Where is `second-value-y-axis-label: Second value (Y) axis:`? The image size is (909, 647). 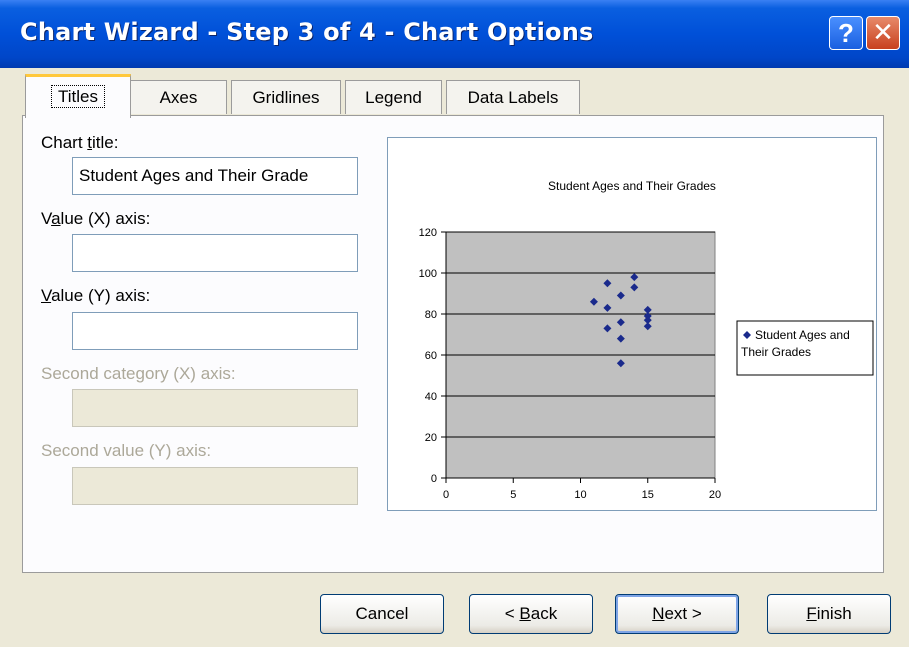
second-value-y-axis-label: Second value (Y) axis: is located at coordinates (126, 450).